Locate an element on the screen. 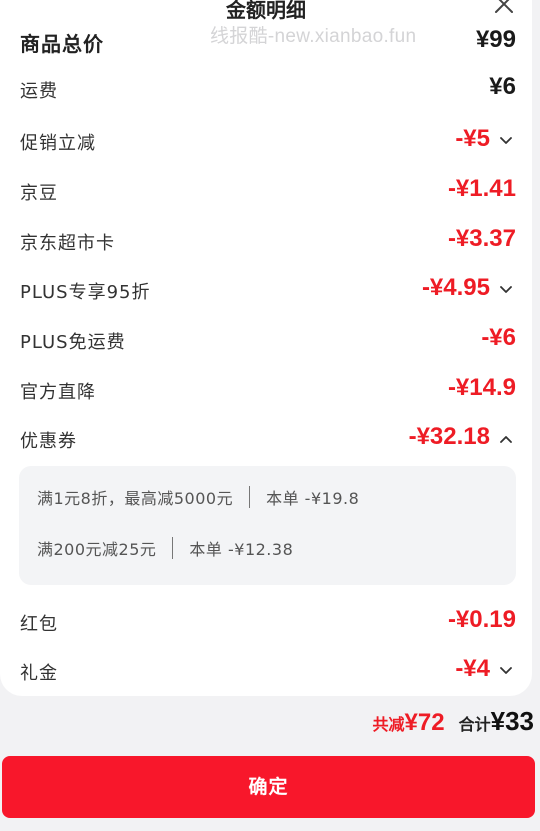 The height and width of the screenshot is (831, 540). row-label: PLUS免运费 is located at coordinates (73, 342).